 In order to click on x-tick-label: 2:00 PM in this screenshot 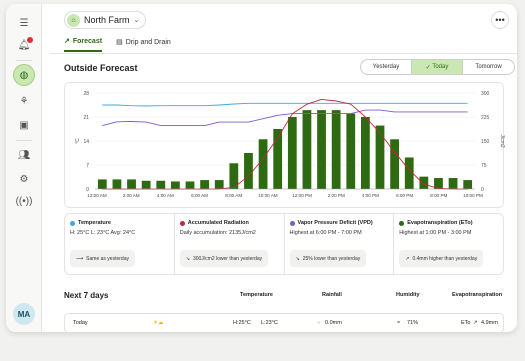, I will do `click(336, 195)`.